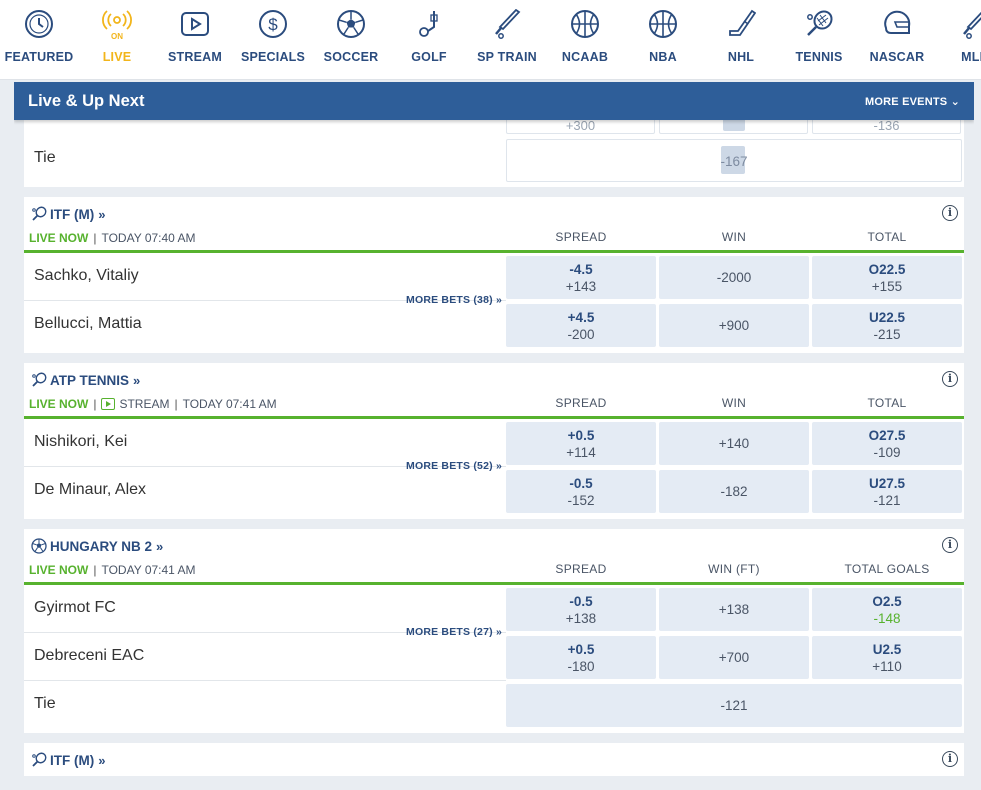 The image size is (981, 790). I want to click on nav-mlb: MLB, so click(958, 39).